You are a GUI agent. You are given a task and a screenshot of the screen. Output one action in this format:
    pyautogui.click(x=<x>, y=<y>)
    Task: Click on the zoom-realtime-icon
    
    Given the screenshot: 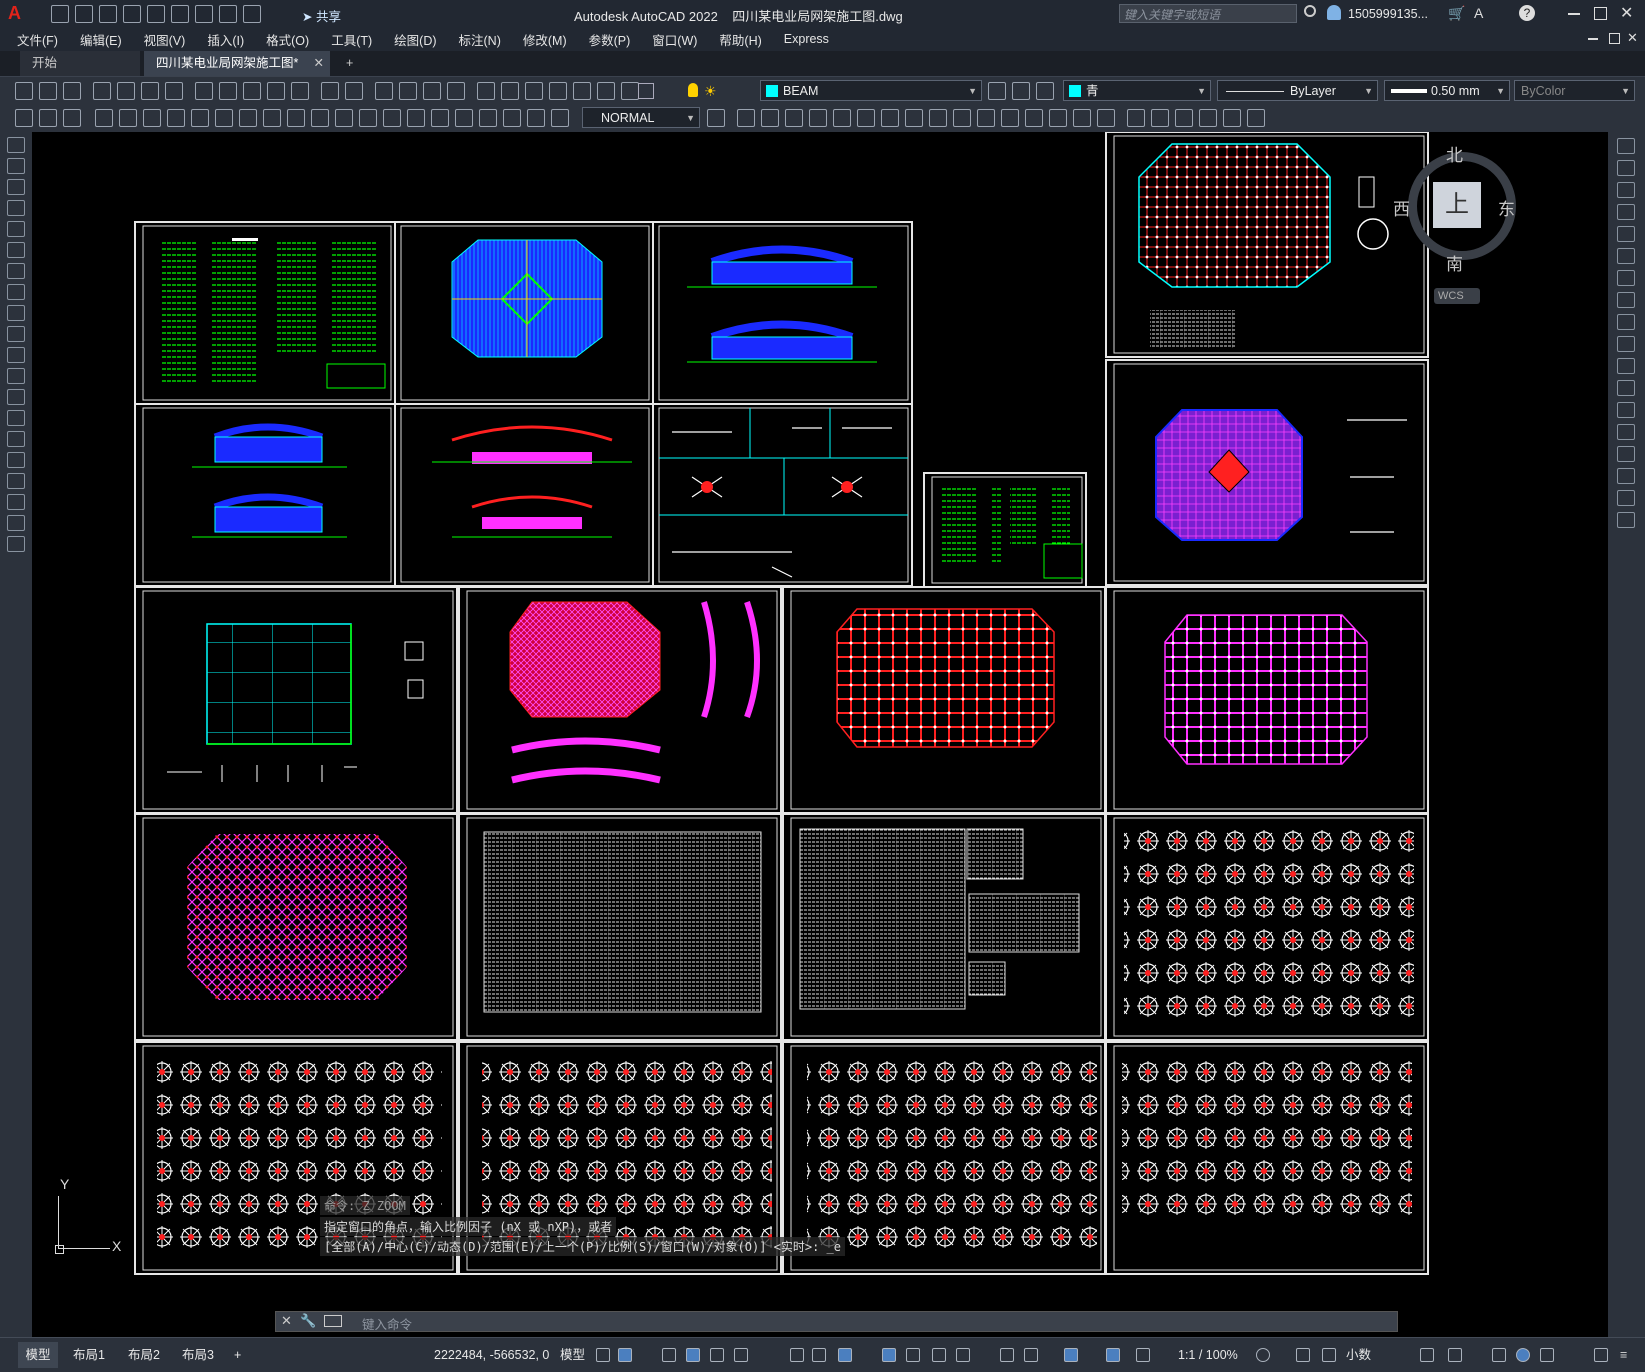 What is the action you would take?
    pyautogui.click(x=408, y=91)
    